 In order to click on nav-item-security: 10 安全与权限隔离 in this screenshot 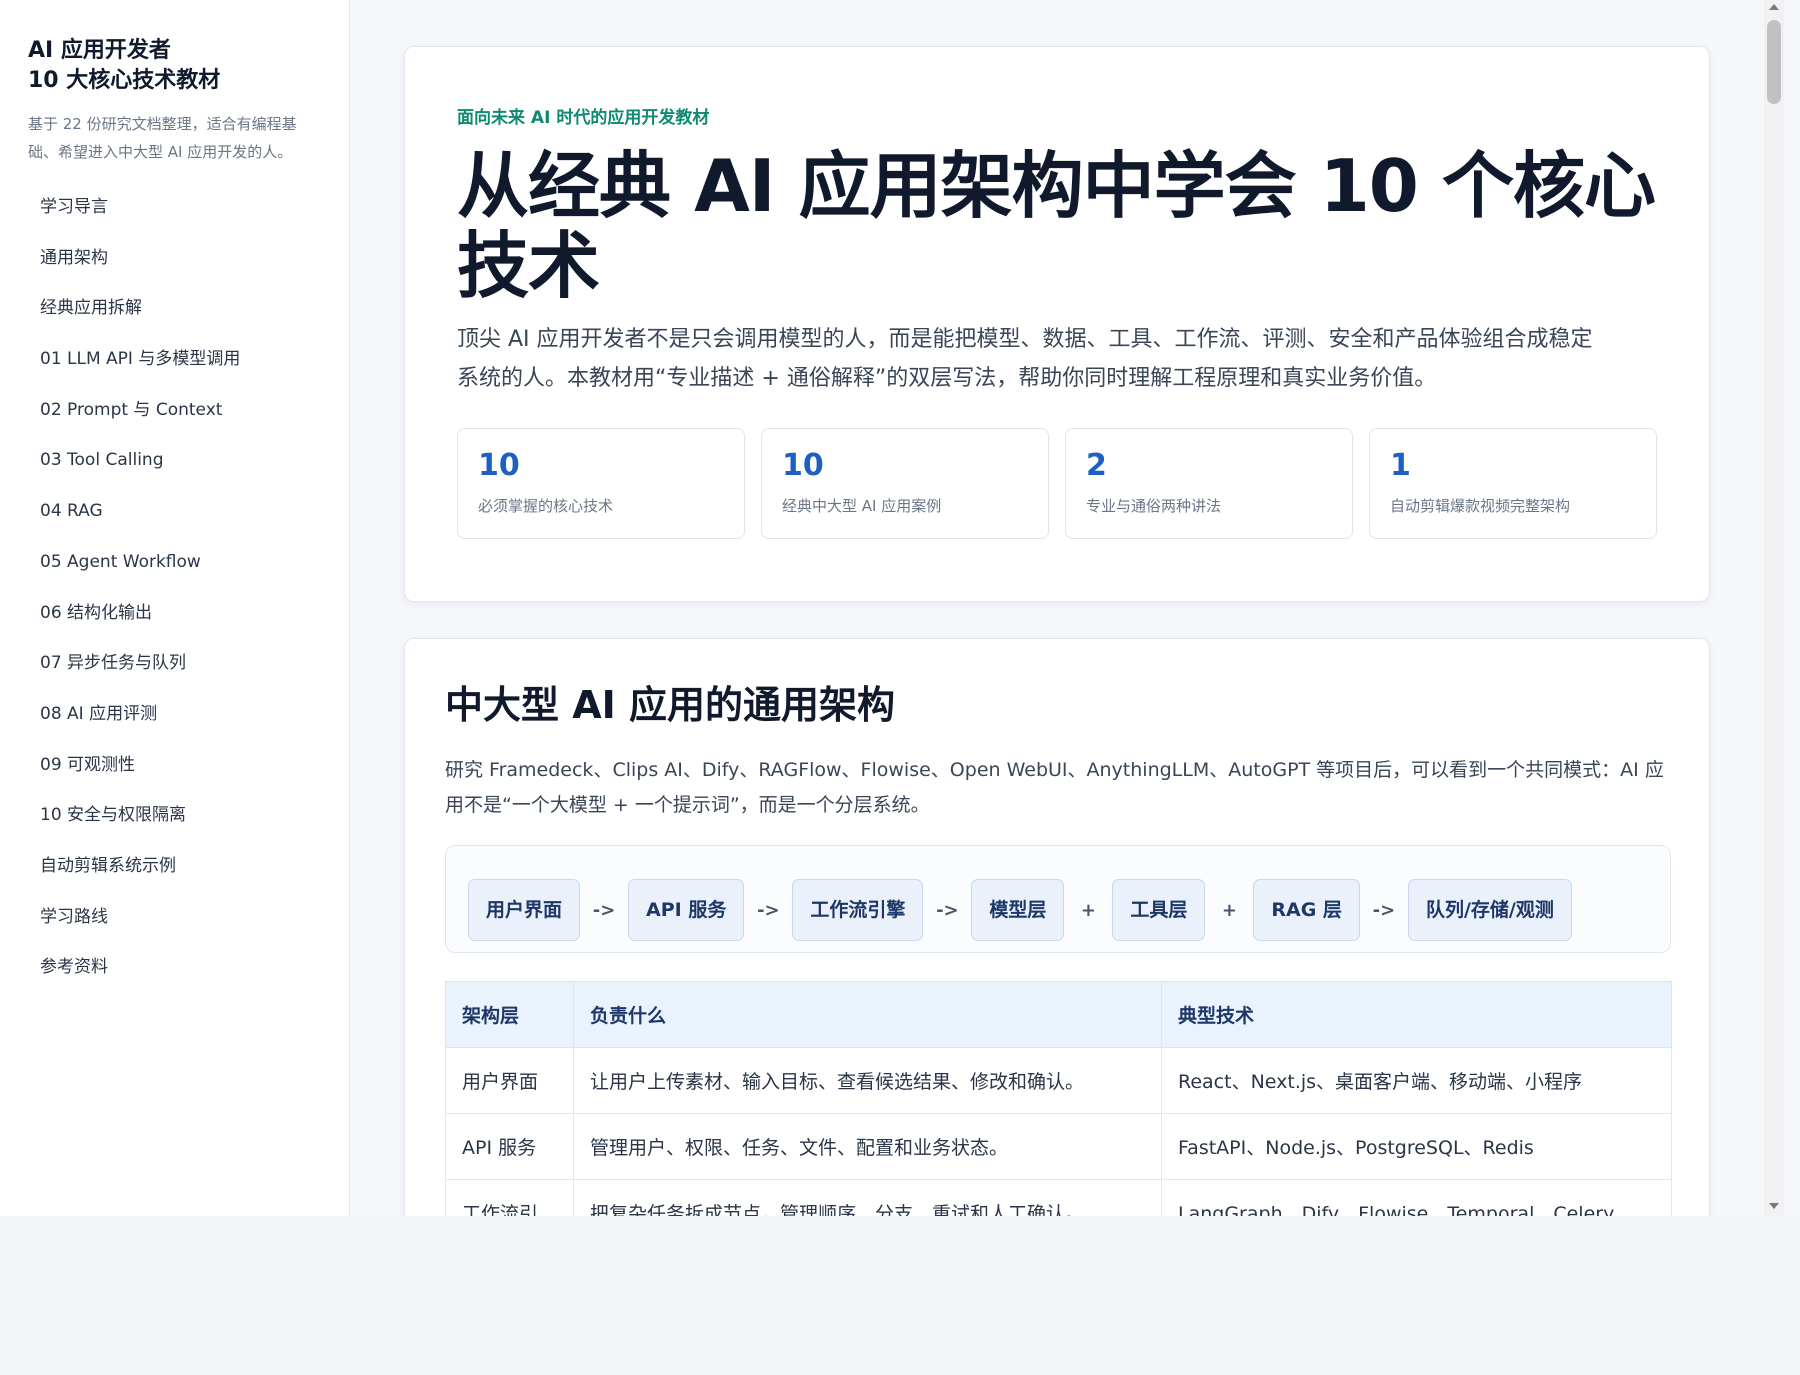, I will do `click(174, 815)`.